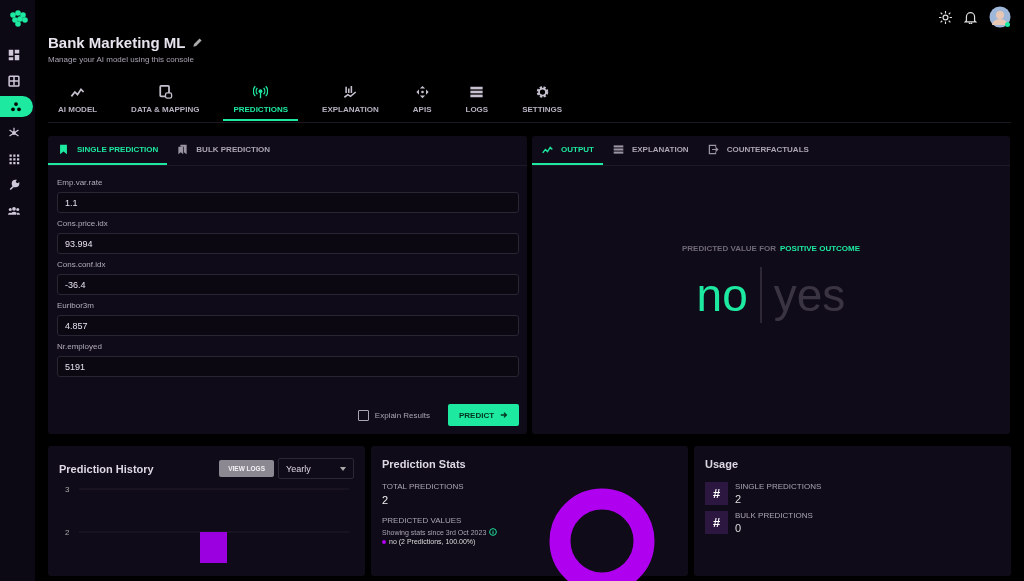 Image resolution: width=1024 pixels, height=581 pixels. What do you see at coordinates (774, 515) in the screenshot?
I see `usage-label: BULK PREDICTIONS` at bounding box center [774, 515].